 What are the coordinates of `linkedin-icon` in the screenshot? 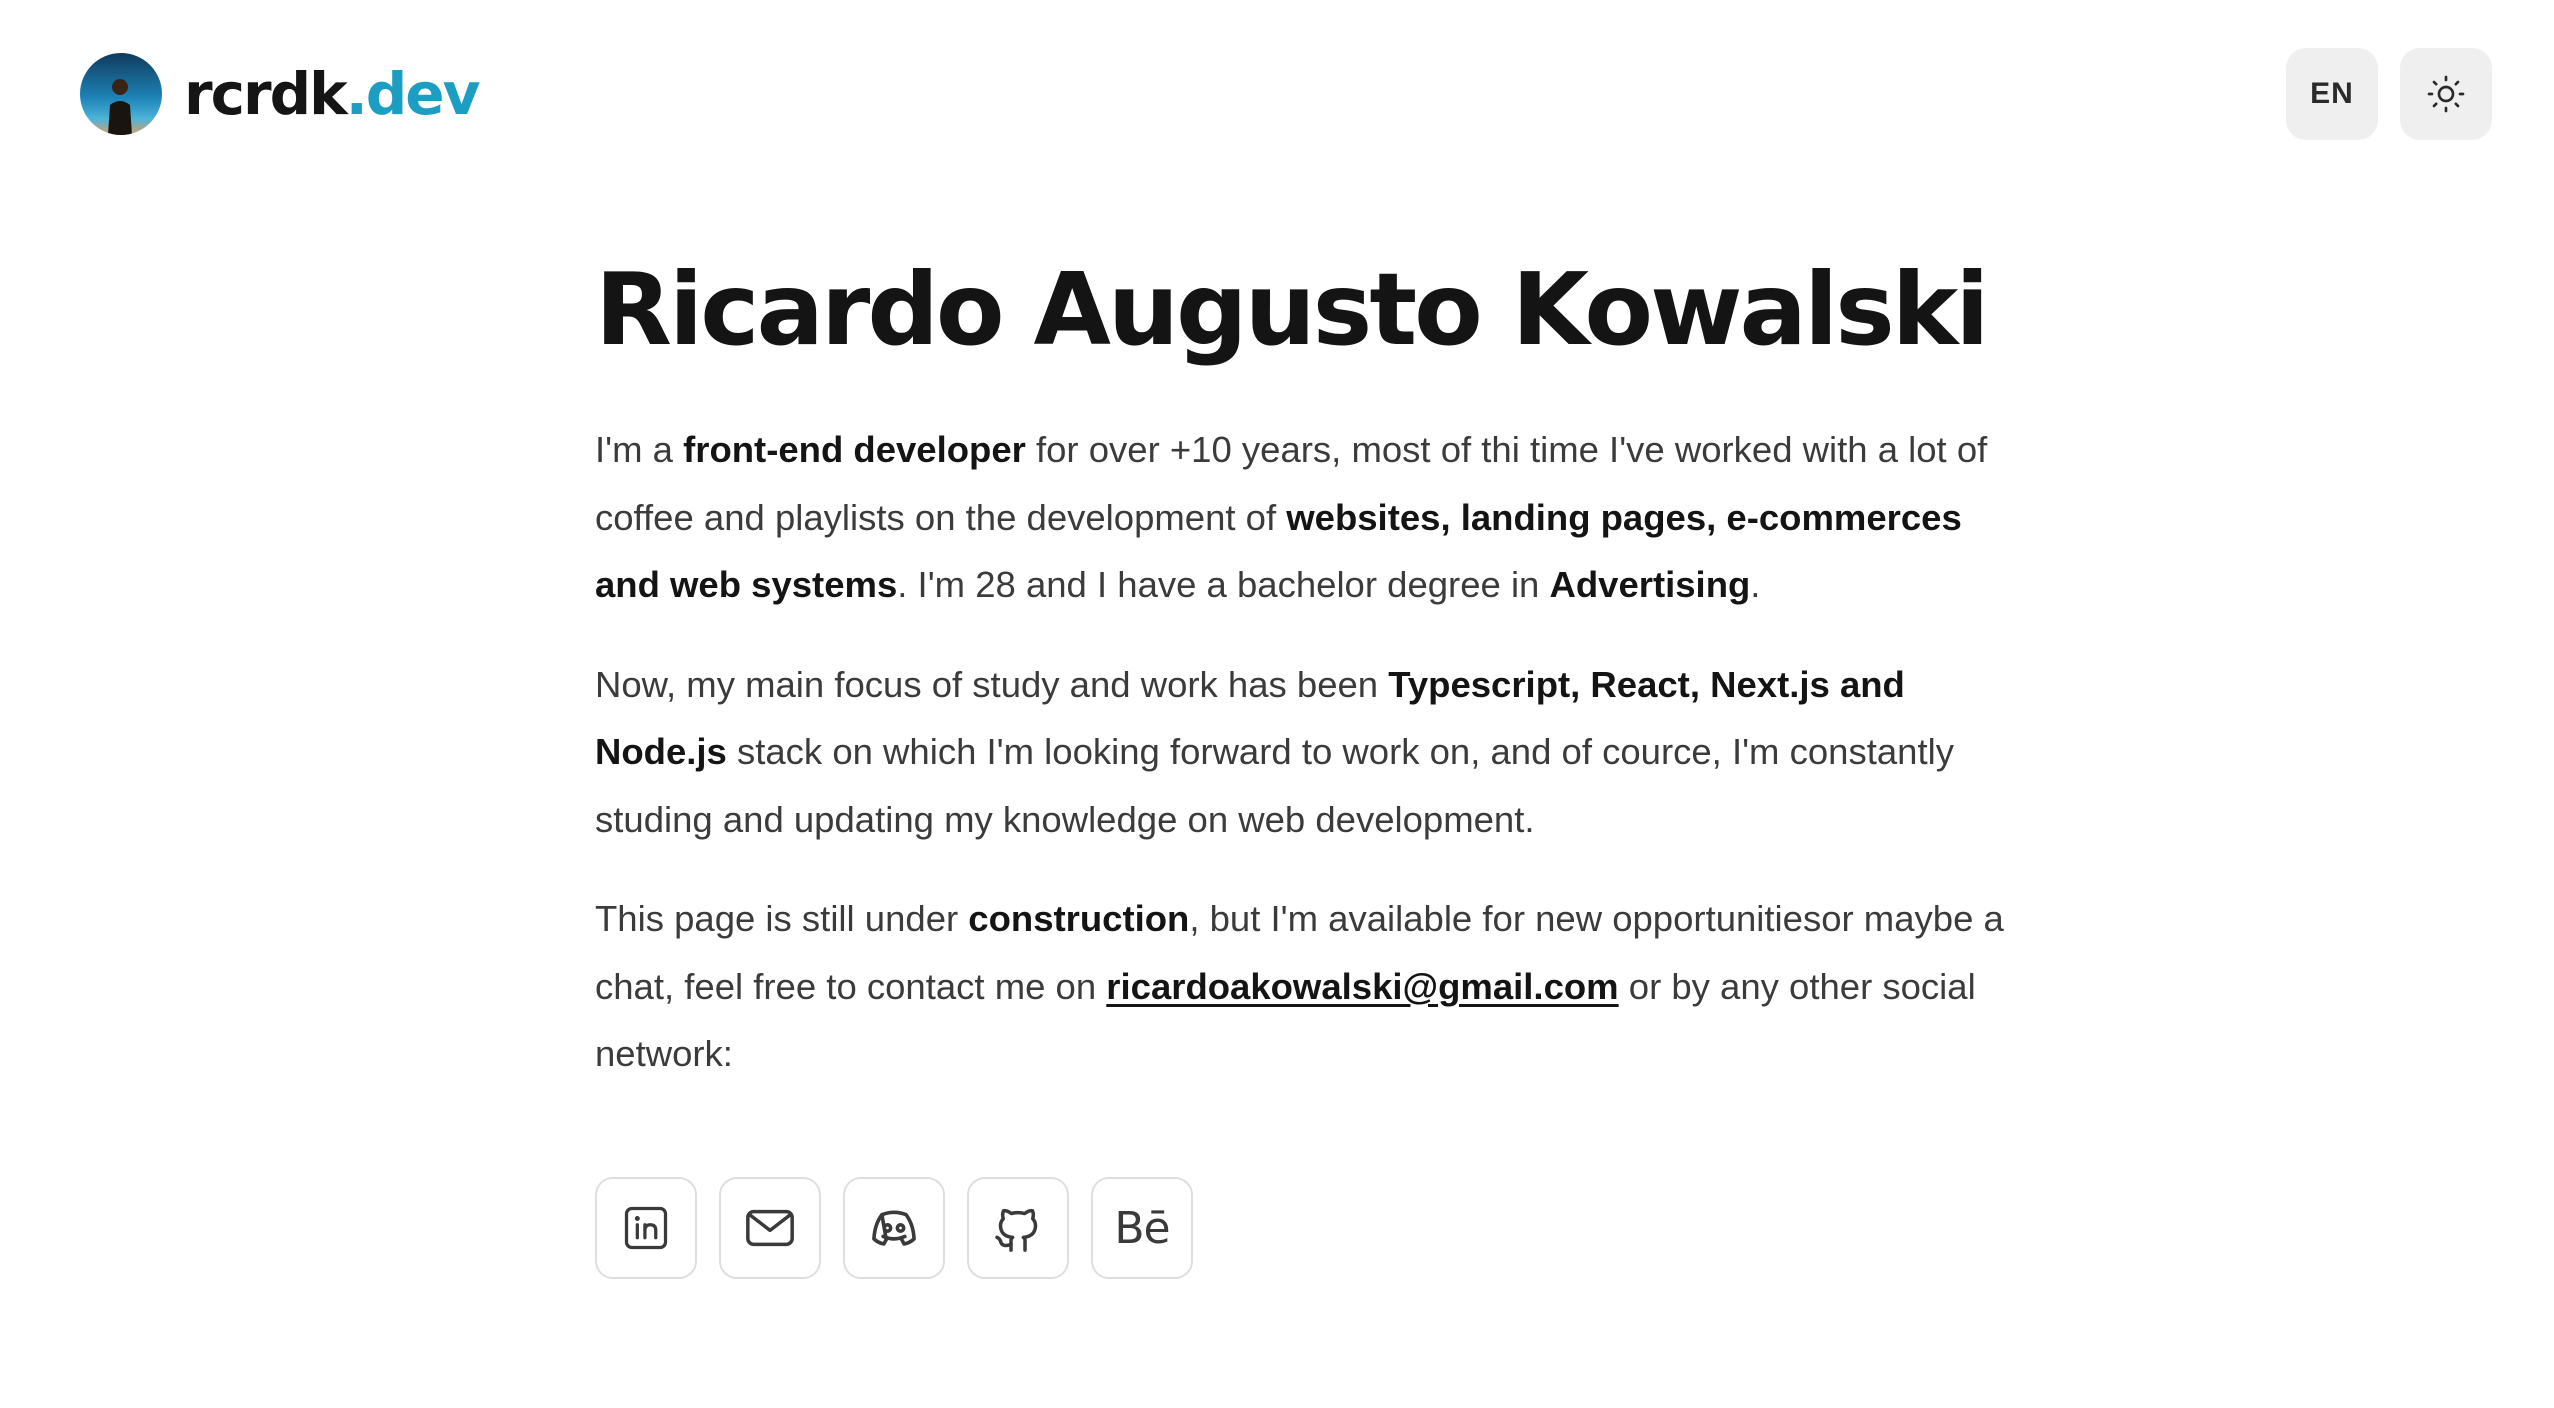 It's located at (646, 1228).